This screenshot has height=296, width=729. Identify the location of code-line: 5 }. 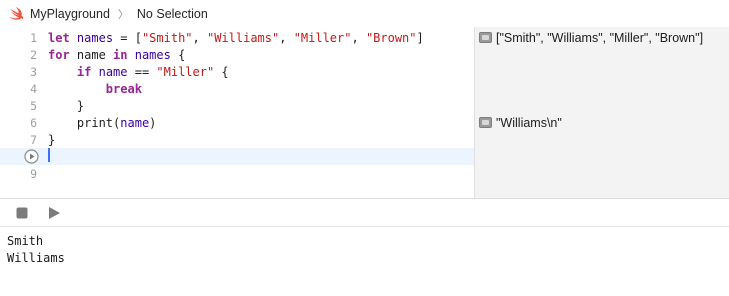
(237, 105).